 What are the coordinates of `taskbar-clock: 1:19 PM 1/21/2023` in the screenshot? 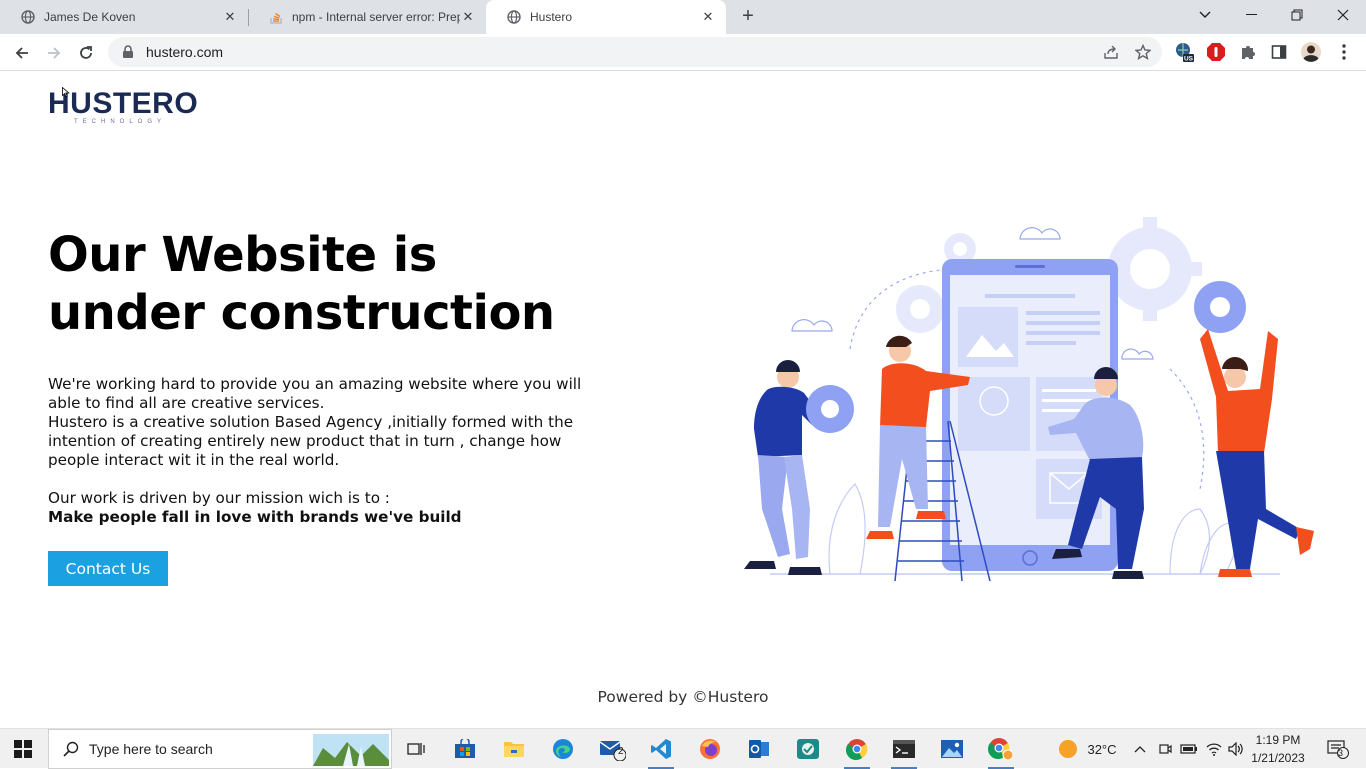 It's located at (1278, 749).